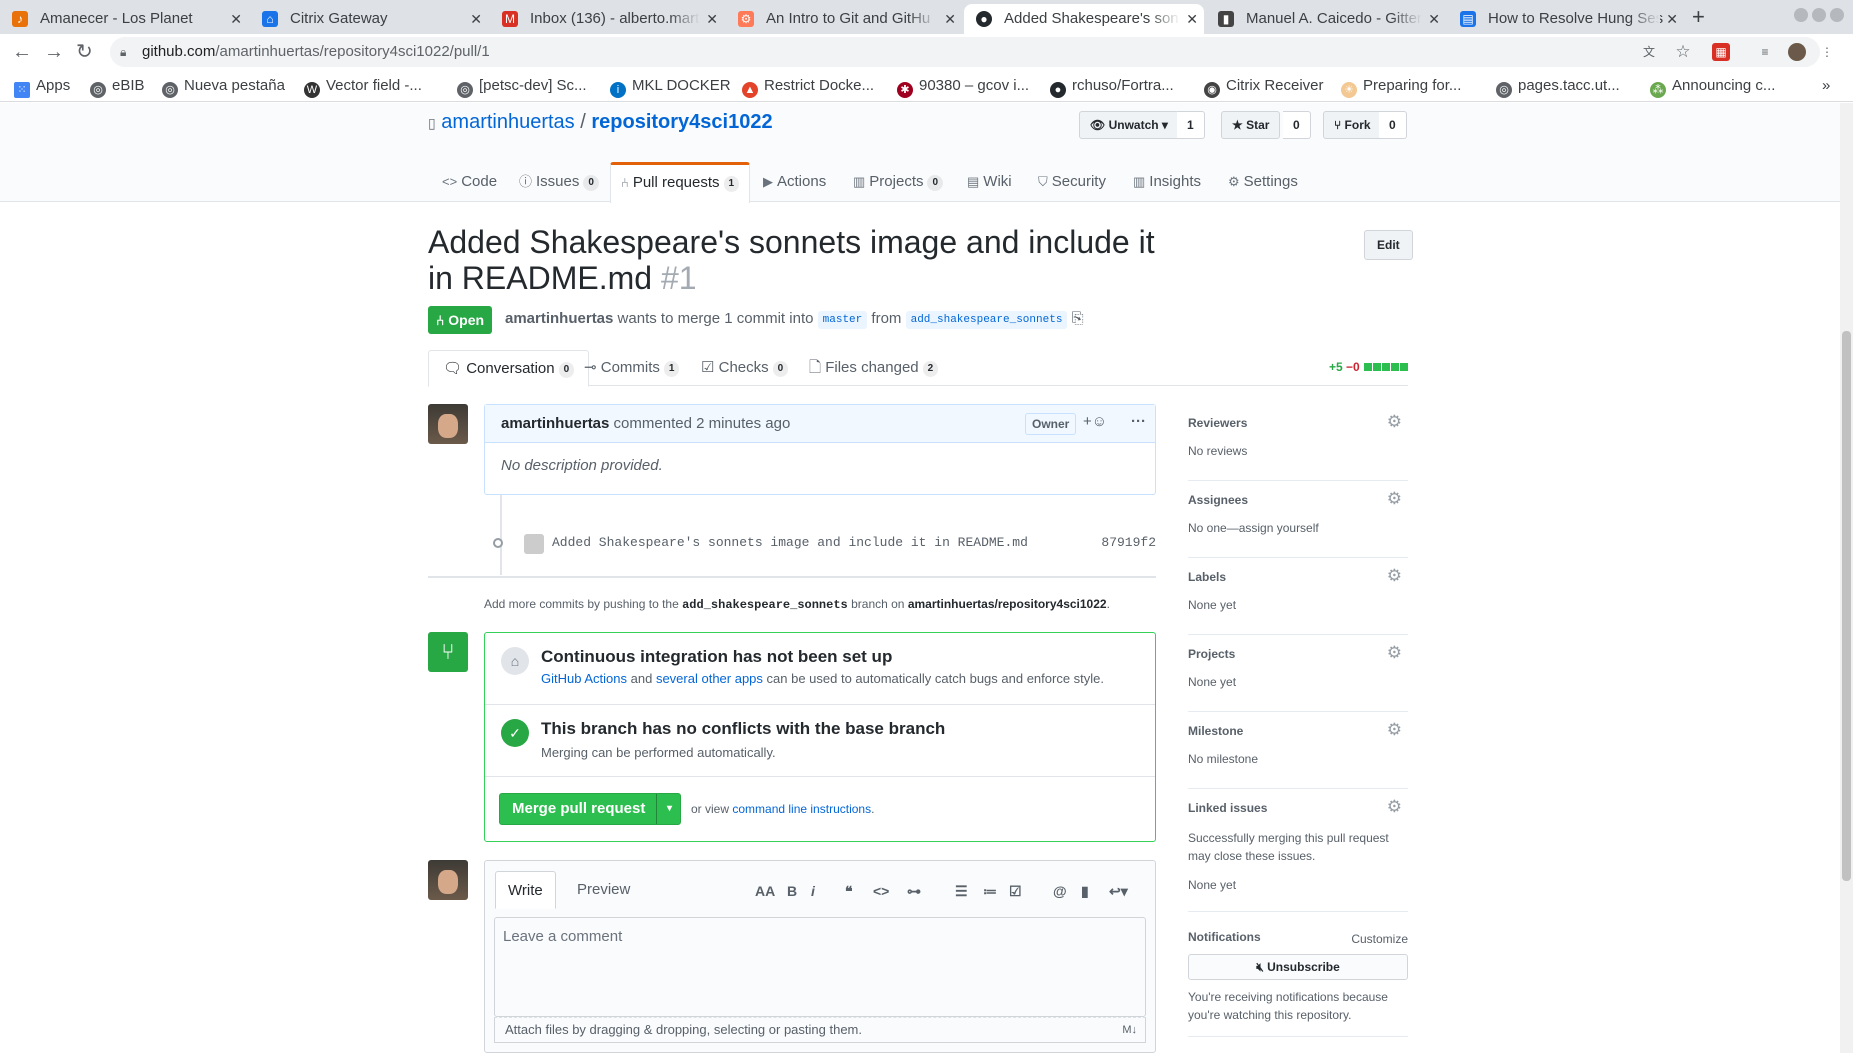  I want to click on pr-author-link: amartinhuertas, so click(559, 318).